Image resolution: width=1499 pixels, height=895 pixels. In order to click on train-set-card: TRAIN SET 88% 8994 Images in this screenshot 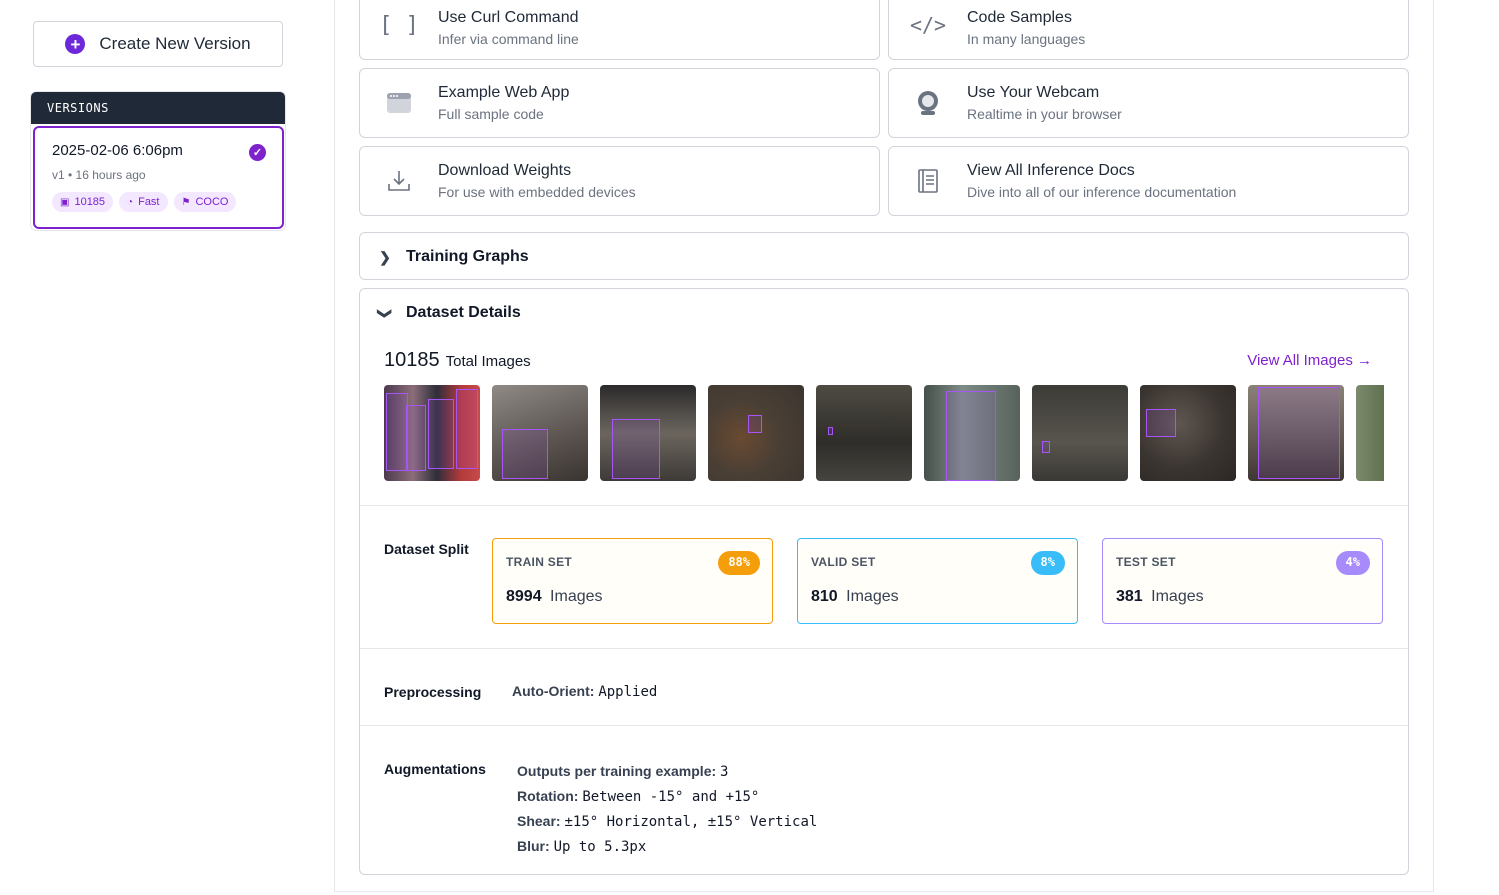, I will do `click(632, 581)`.